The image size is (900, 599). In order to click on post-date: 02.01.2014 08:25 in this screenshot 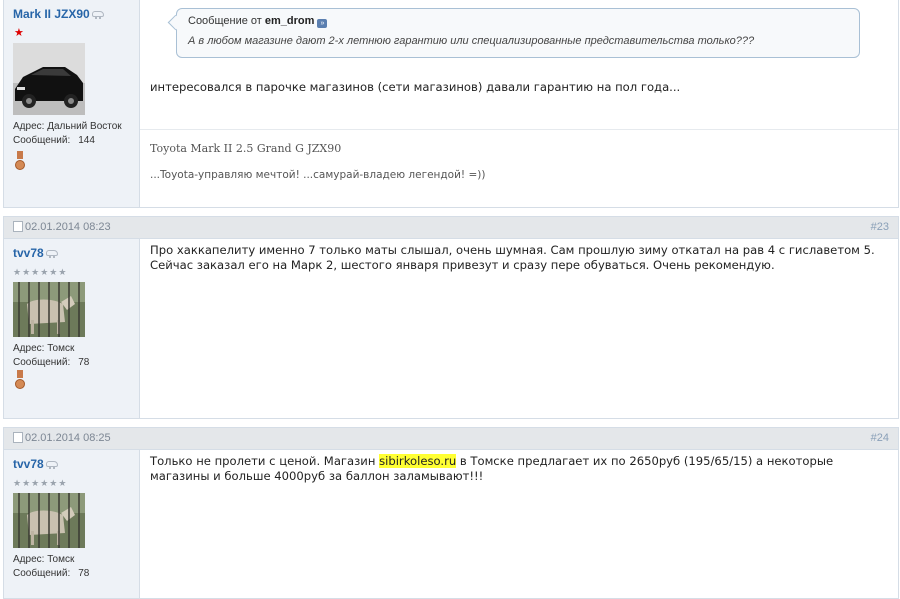, I will do `click(62, 438)`.